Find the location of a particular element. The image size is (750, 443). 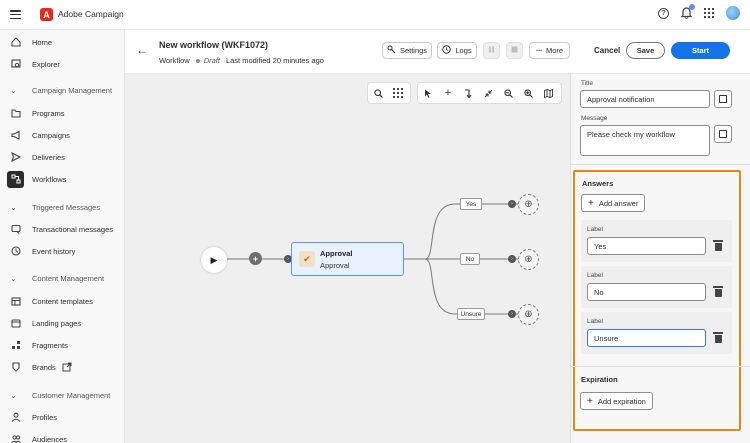

settings-button: Settings is located at coordinates (407, 50).